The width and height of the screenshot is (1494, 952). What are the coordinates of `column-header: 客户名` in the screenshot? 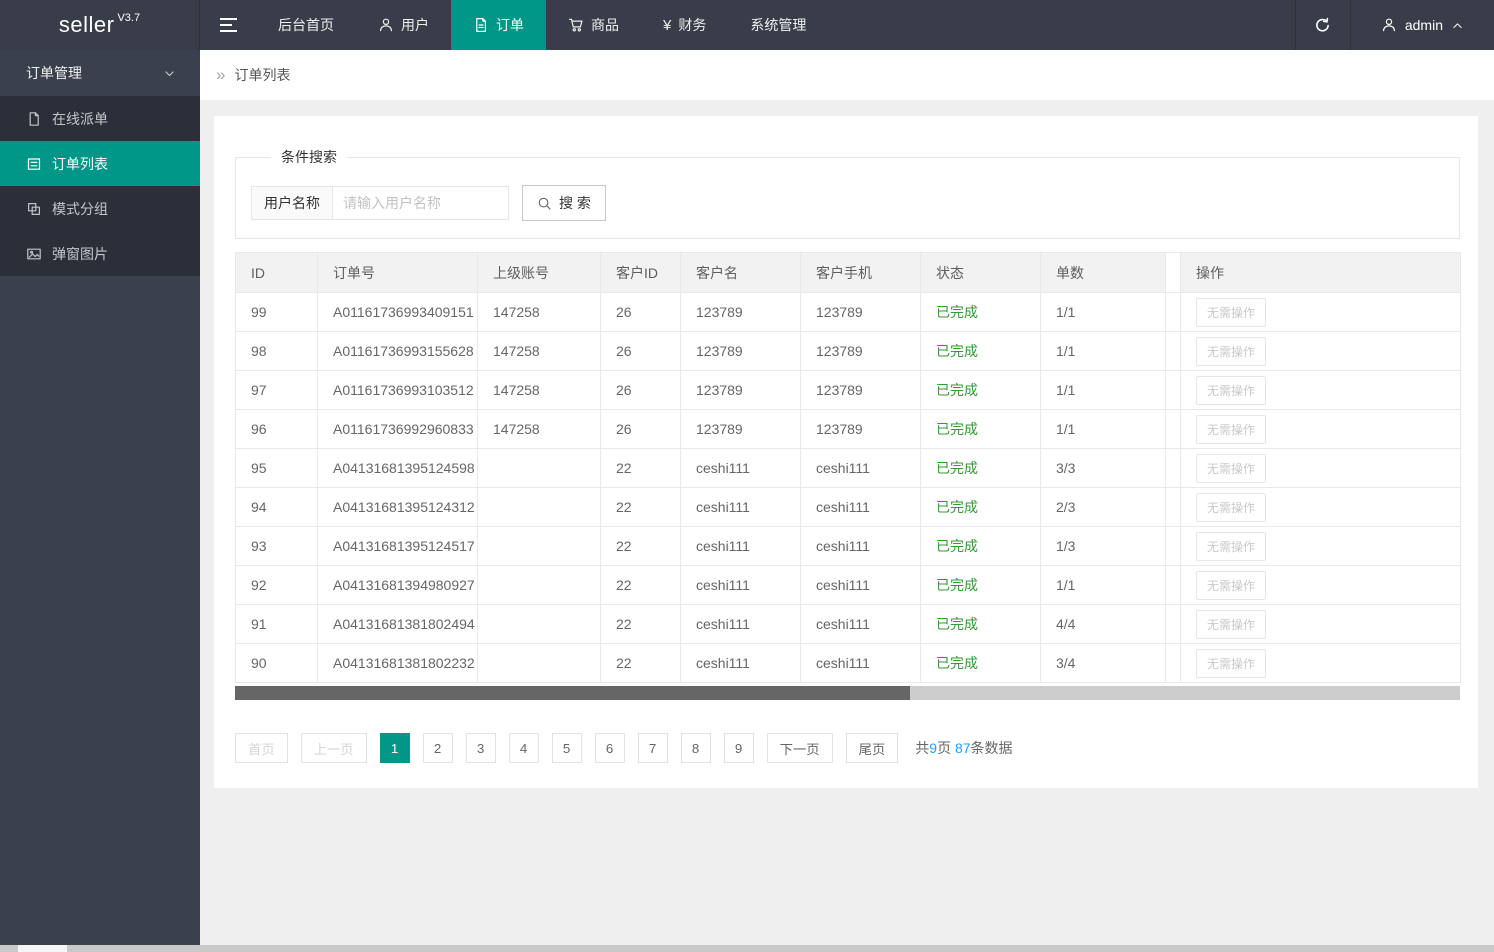 It's located at (740, 272).